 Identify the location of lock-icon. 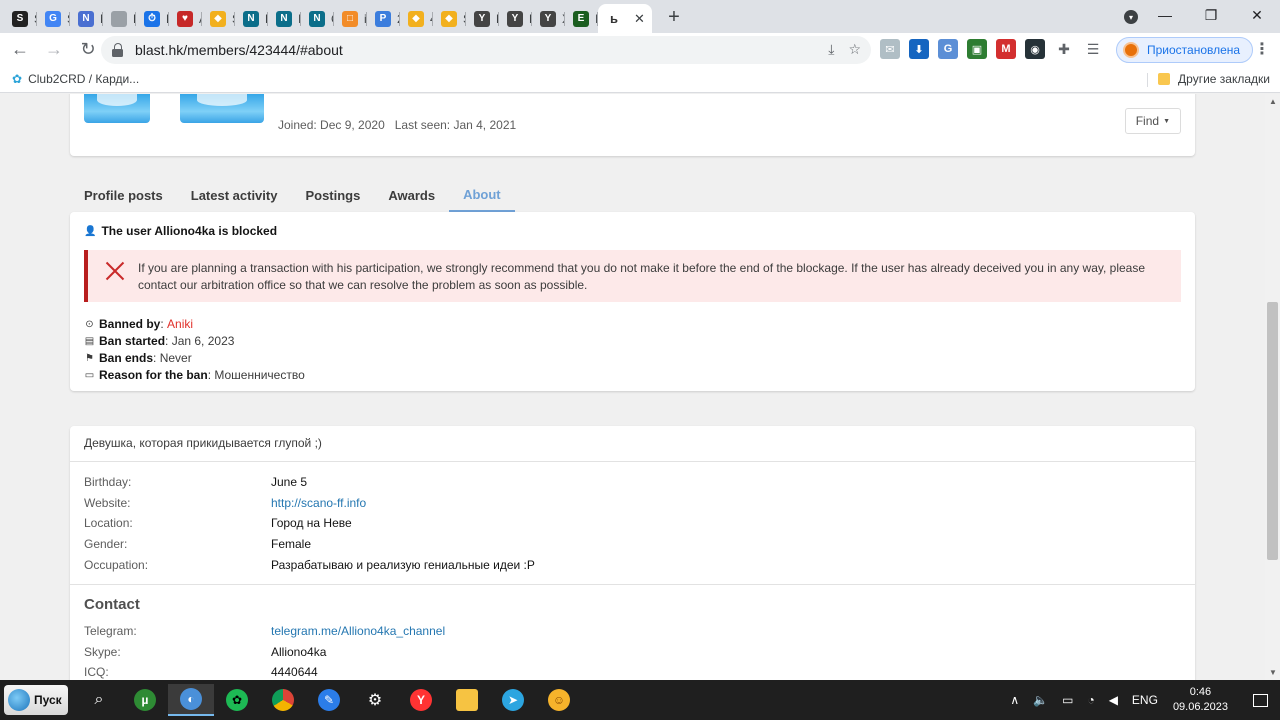
(118, 50).